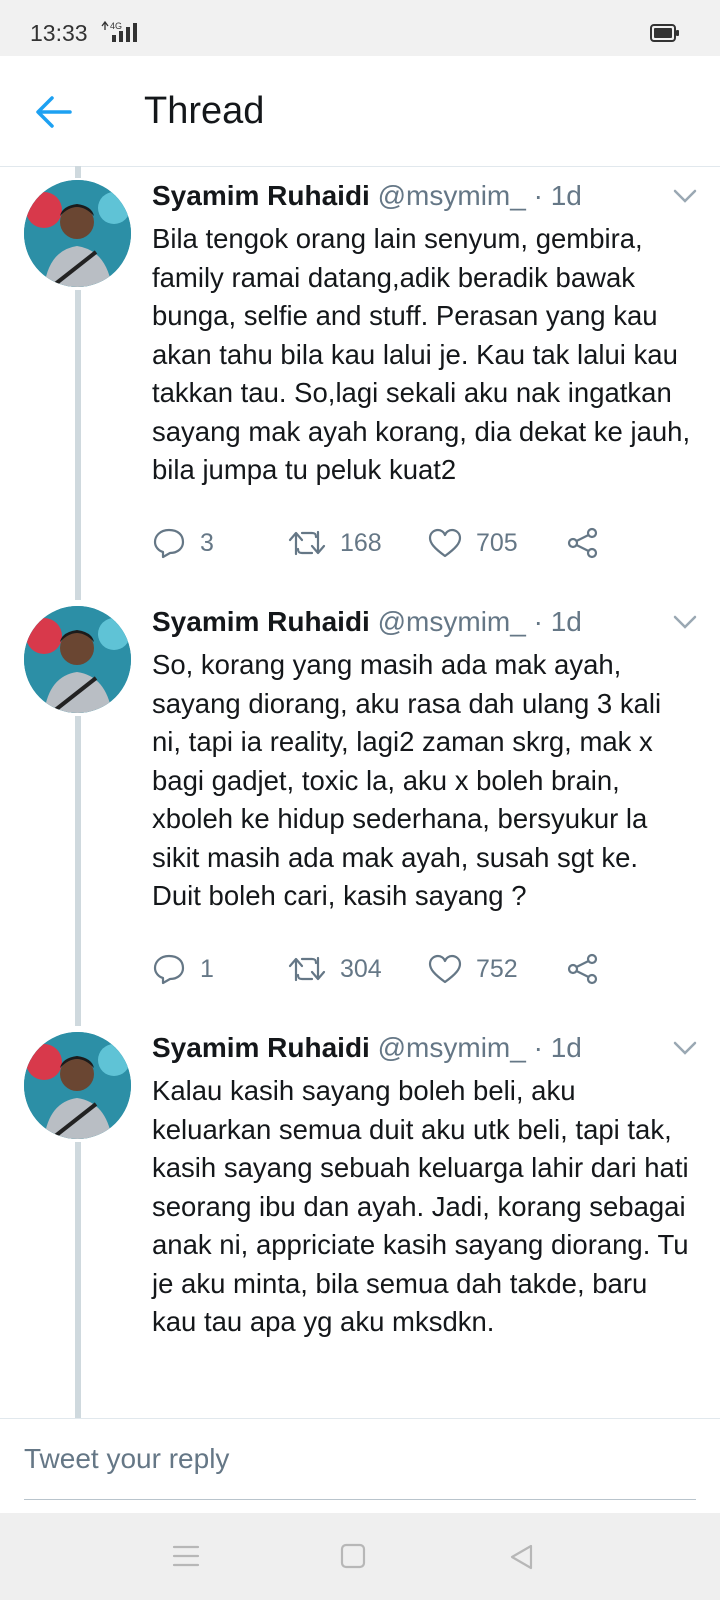  Describe the element at coordinates (360, 1459) in the screenshot. I see `reply-input` at that location.